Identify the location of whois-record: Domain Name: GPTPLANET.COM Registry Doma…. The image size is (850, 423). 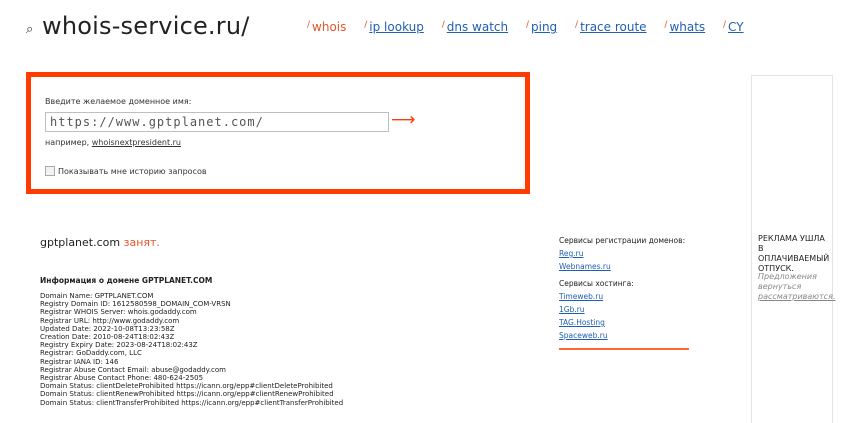
(191, 349).